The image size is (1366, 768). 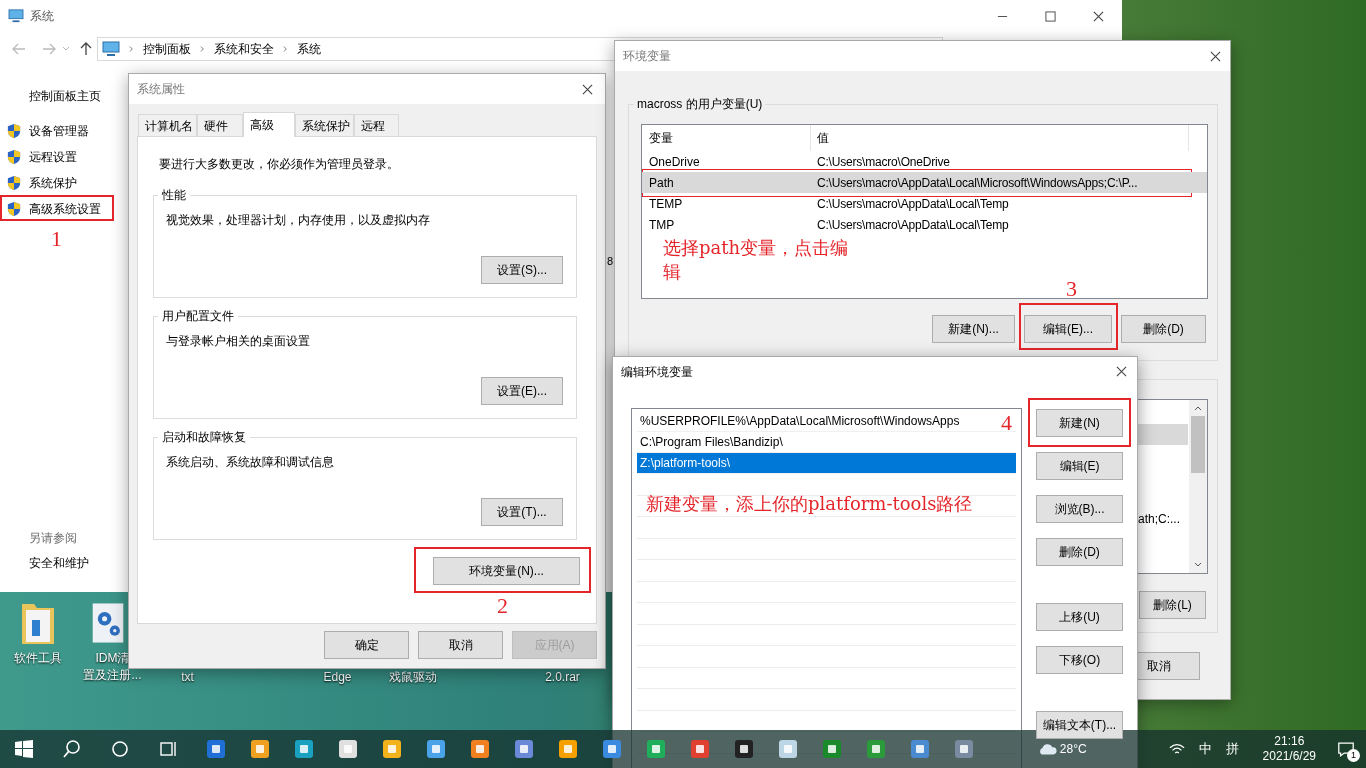 What do you see at coordinates (756, 260) in the screenshot?
I see `annotation-note: 选择path变量，点击编辑` at bounding box center [756, 260].